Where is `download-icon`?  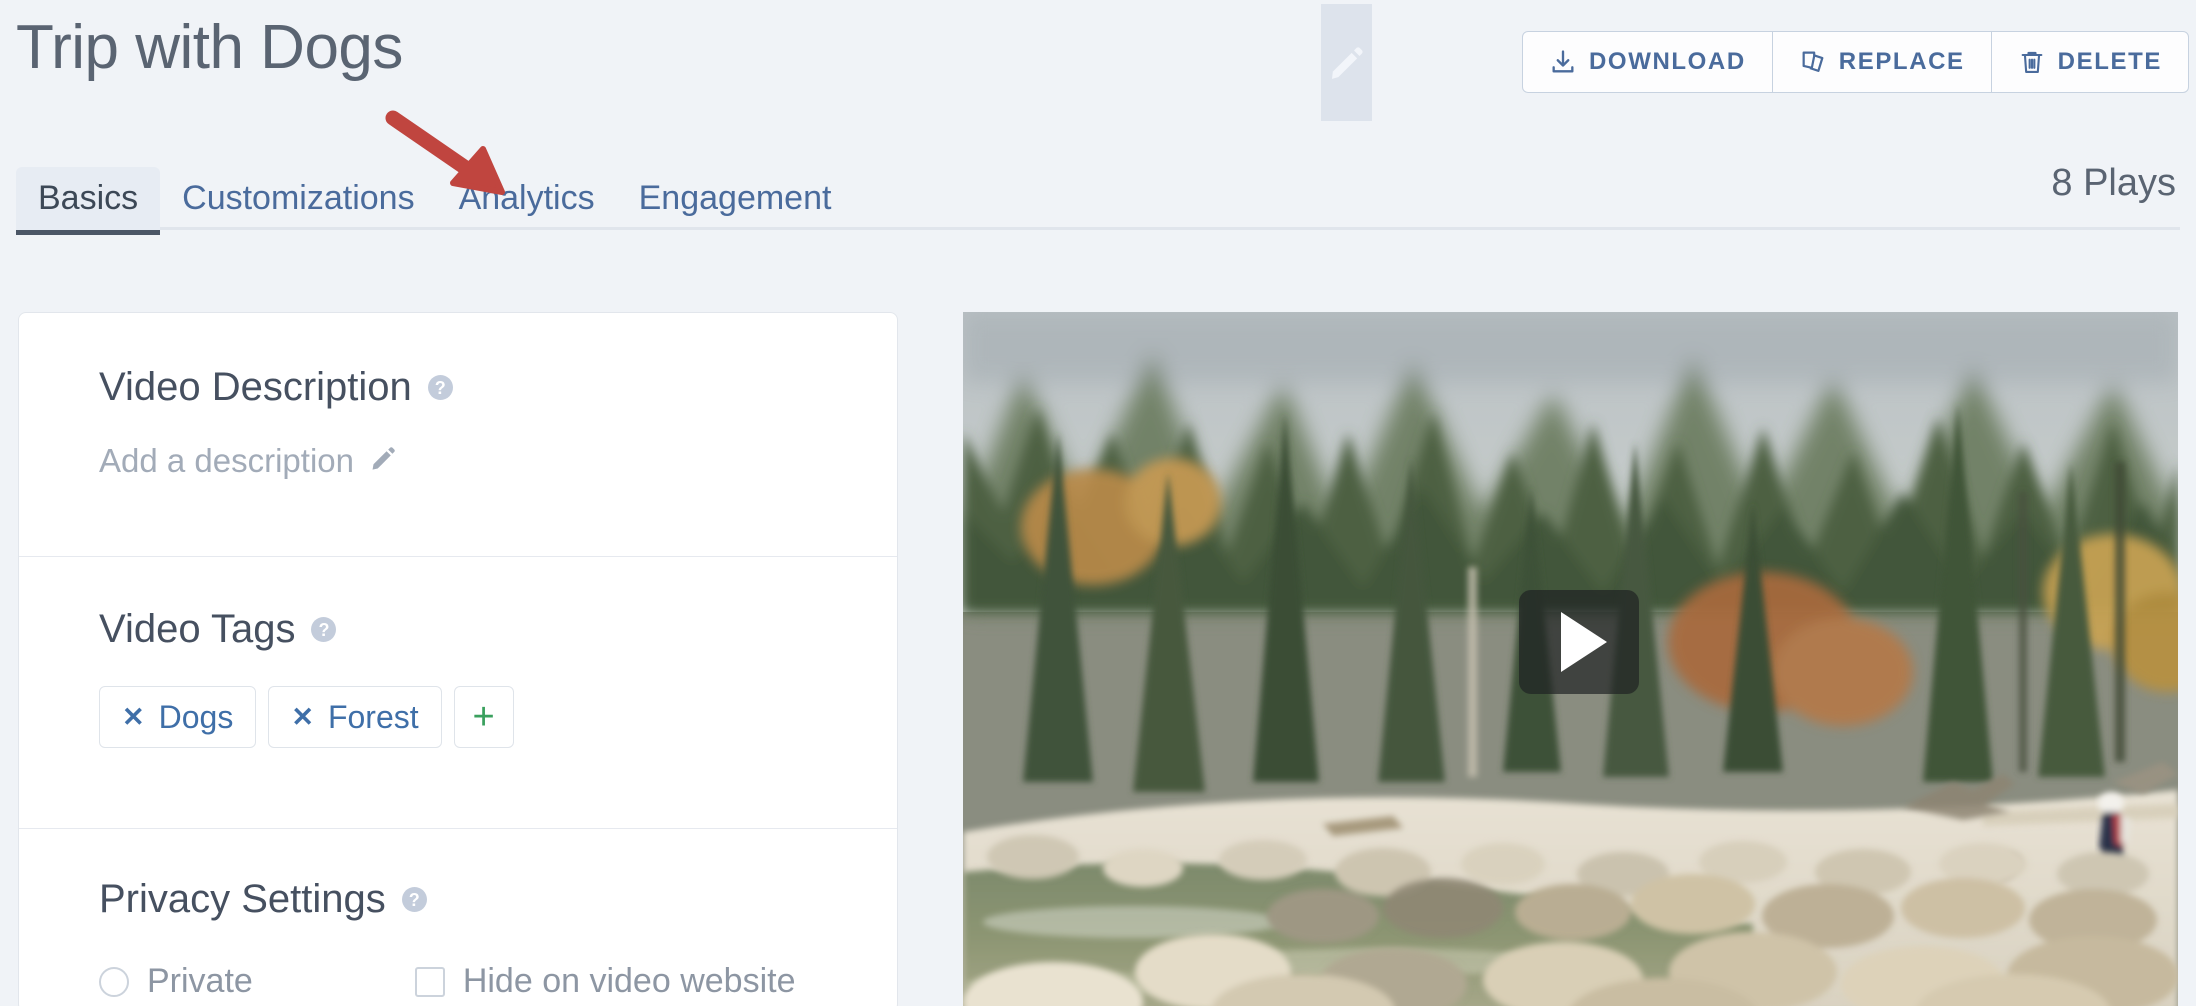 download-icon is located at coordinates (1563, 62).